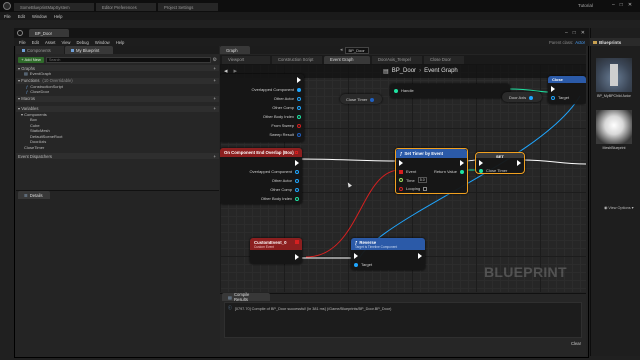 The height and width of the screenshot is (360, 640). Describe the element at coordinates (117, 98) in the screenshot. I see `macros-section: ▾ Macros +` at that location.